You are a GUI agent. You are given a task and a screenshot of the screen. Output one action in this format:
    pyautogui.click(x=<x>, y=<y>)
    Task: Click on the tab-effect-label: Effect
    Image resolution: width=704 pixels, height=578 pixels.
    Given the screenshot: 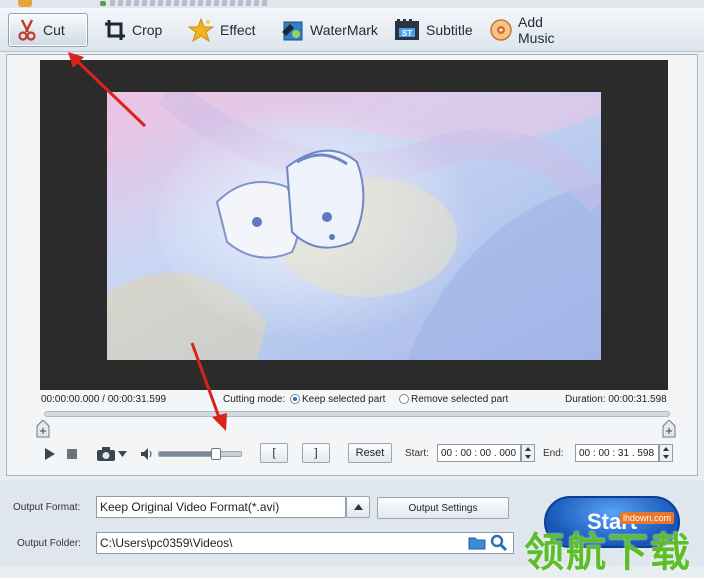 What is the action you would take?
    pyautogui.click(x=238, y=30)
    